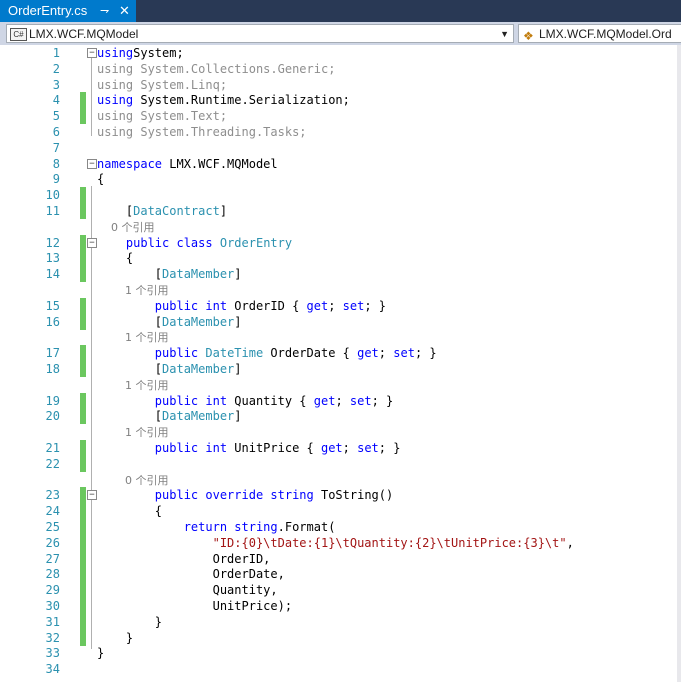 This screenshot has width=681, height=682. I want to click on code-line: 2 using System.Collections.Generic;, so click(340, 69).